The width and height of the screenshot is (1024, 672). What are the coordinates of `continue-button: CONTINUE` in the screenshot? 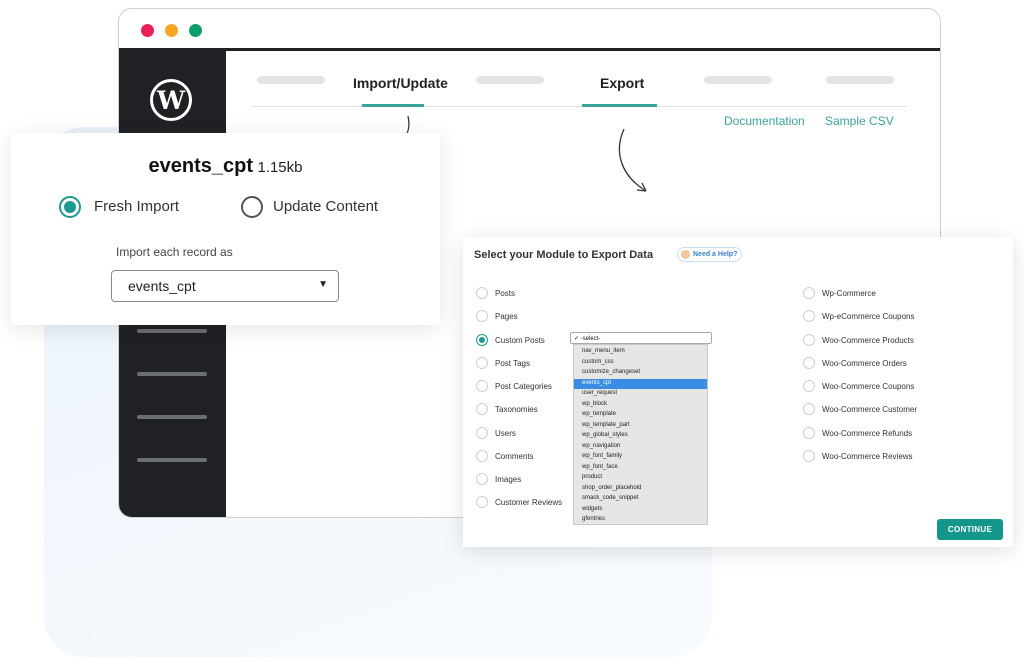 It's located at (970, 529).